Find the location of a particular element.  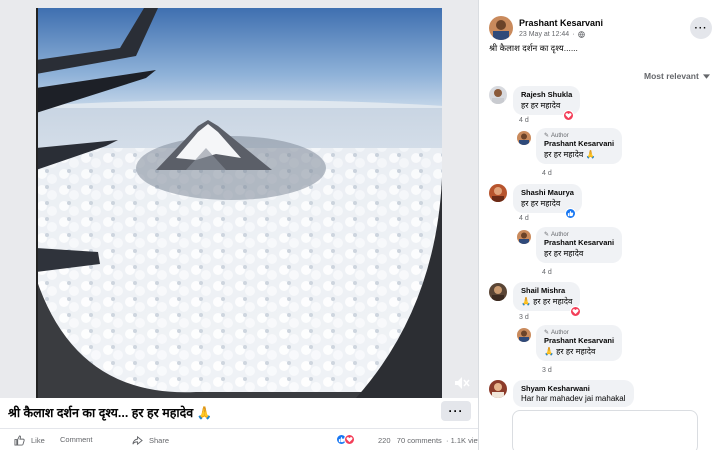

comment-author: Shyam Kesharwani is located at coordinates (573, 388).